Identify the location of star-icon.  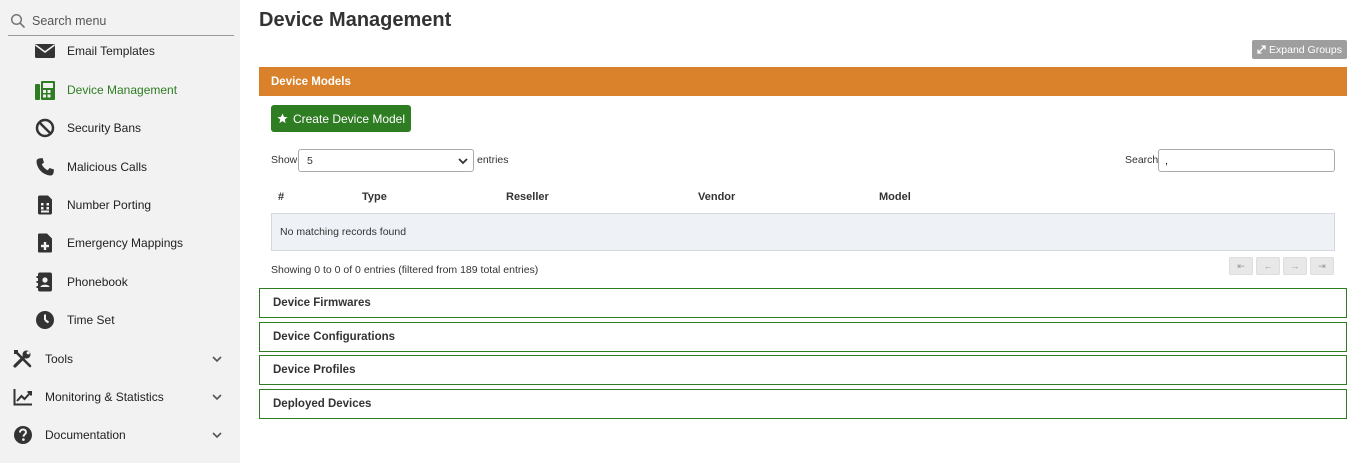
(282, 118).